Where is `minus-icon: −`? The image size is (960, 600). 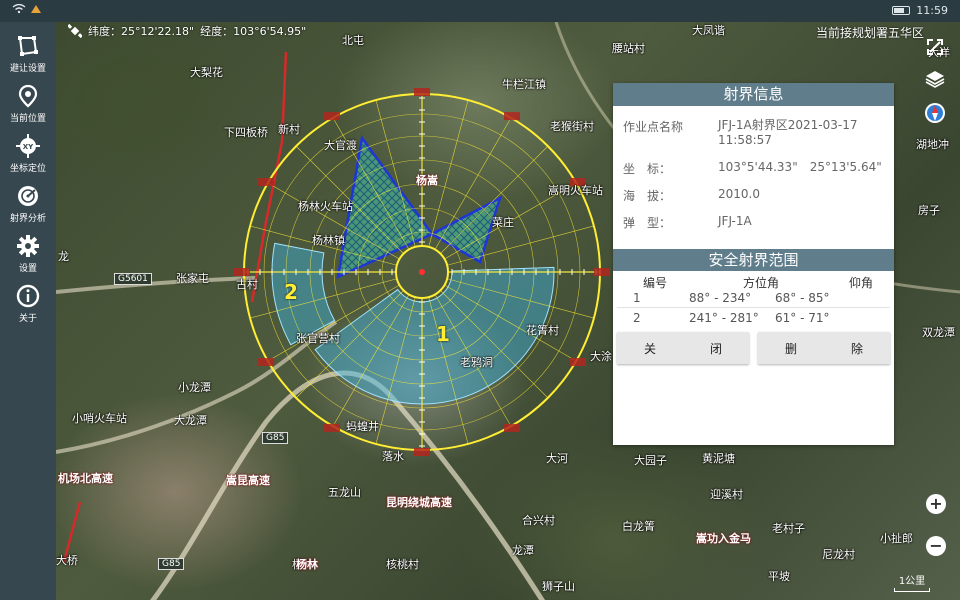
minus-icon: − is located at coordinates (936, 545).